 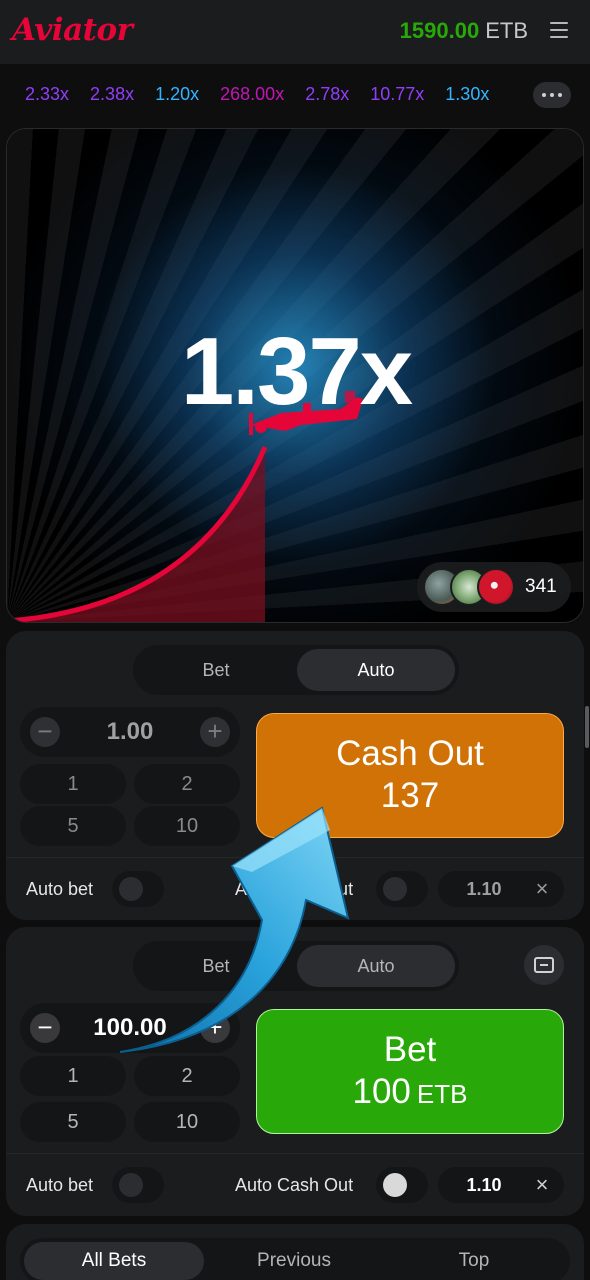 I want to click on hamburger-menu-icon, so click(x=559, y=30).